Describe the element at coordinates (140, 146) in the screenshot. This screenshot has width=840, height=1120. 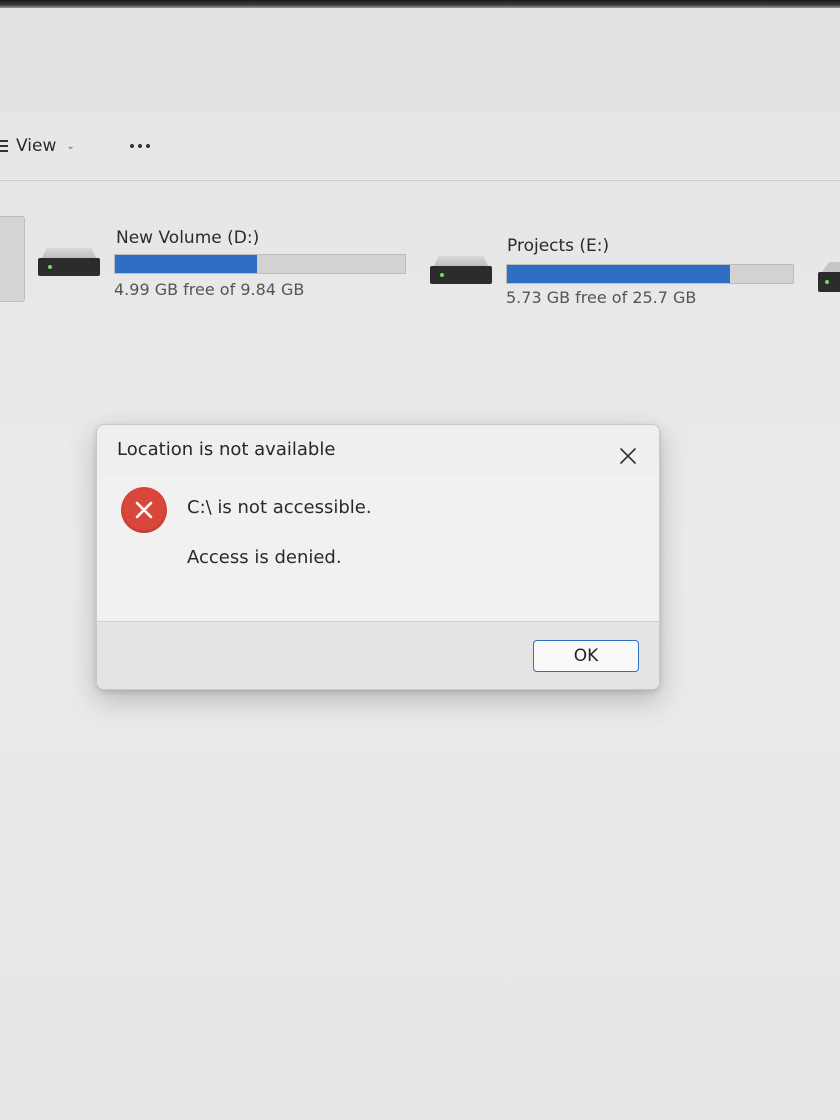
I see `more-options-icon` at that location.